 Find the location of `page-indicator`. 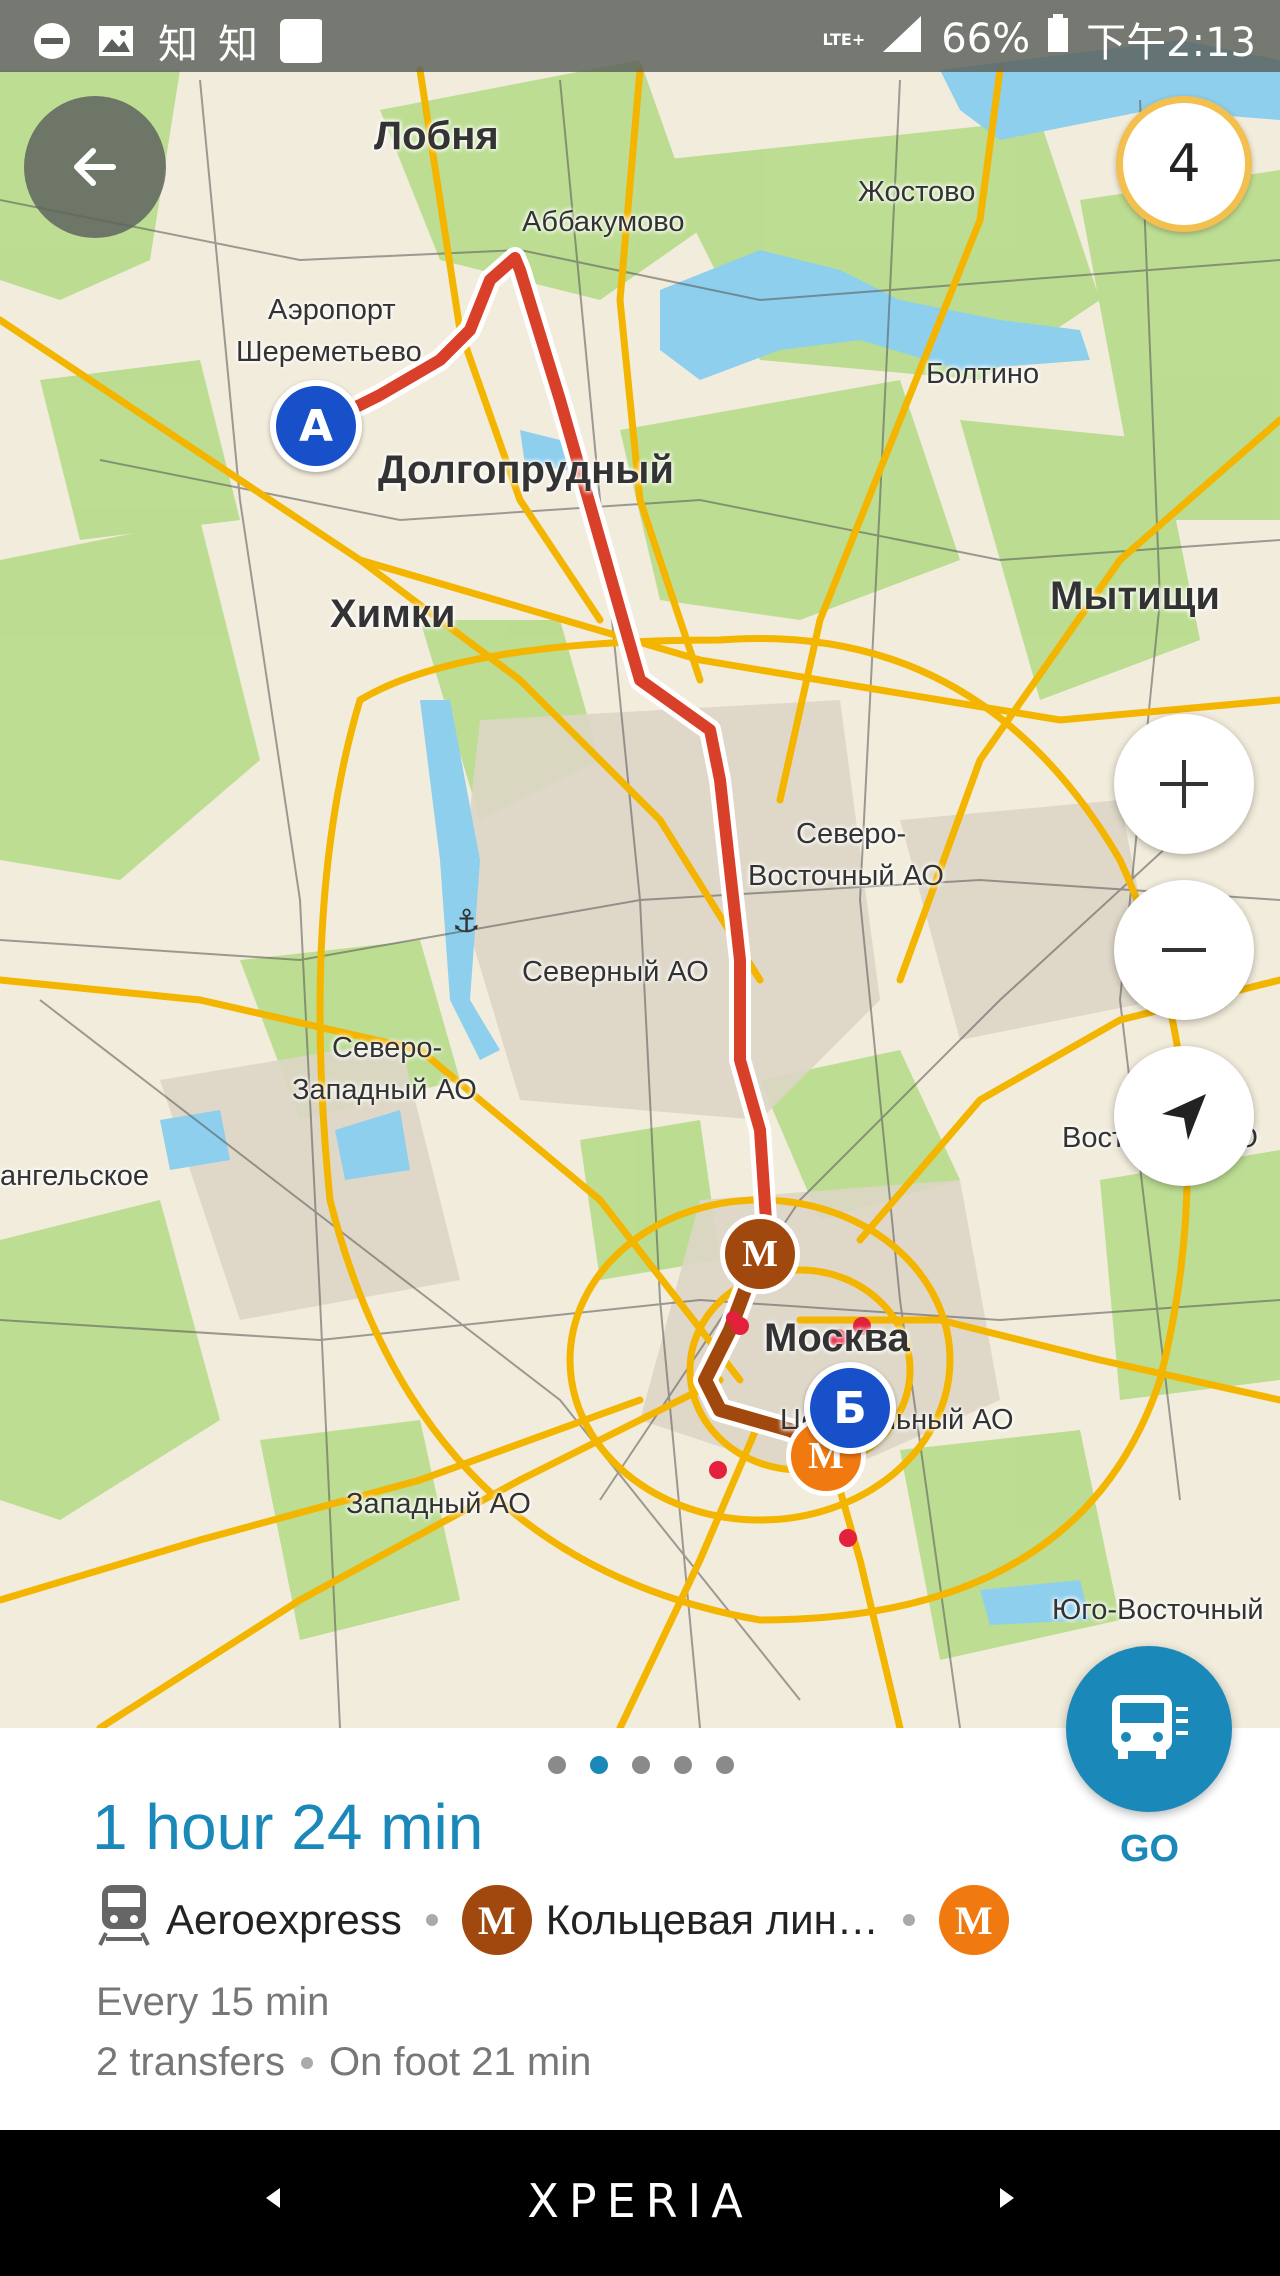

page-indicator is located at coordinates (641, 1765).